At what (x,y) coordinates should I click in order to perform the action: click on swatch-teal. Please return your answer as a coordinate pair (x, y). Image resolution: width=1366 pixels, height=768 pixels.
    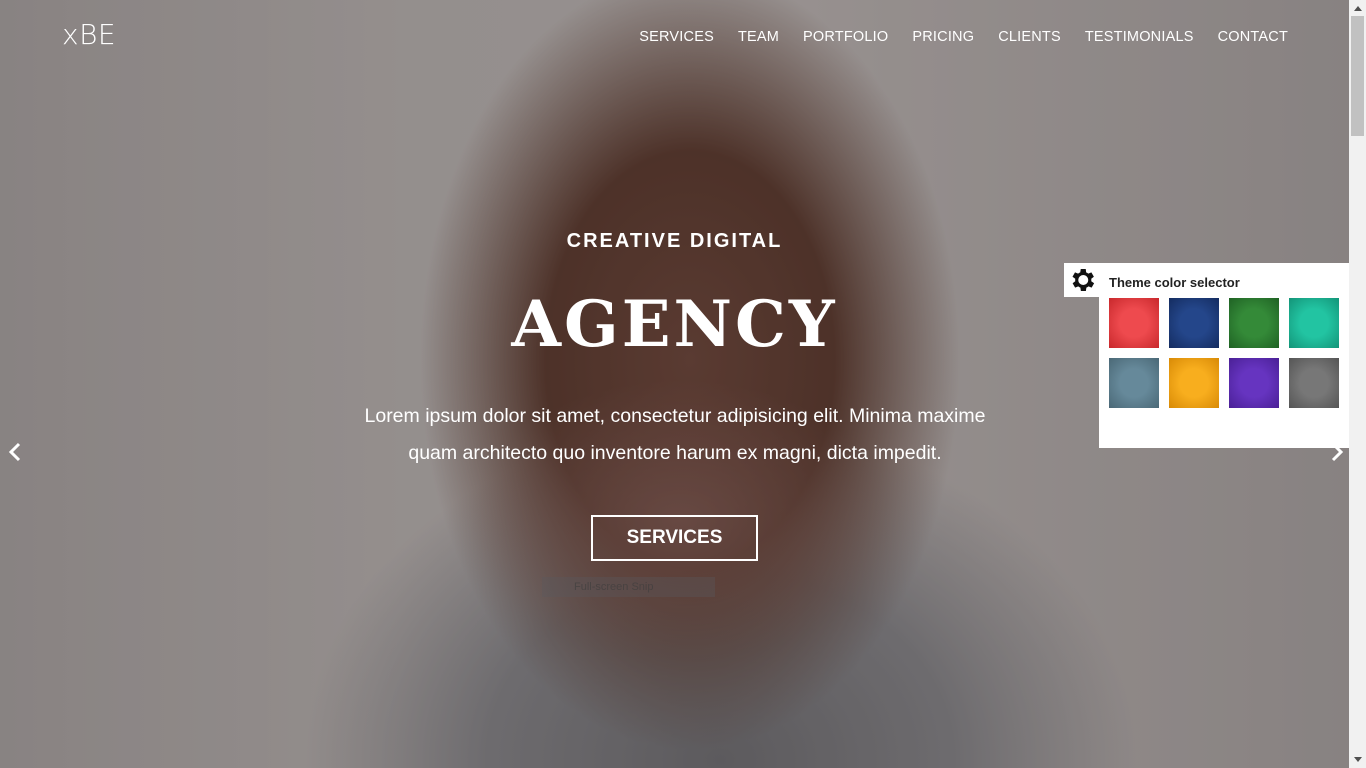
    Looking at the image, I should click on (1314, 323).